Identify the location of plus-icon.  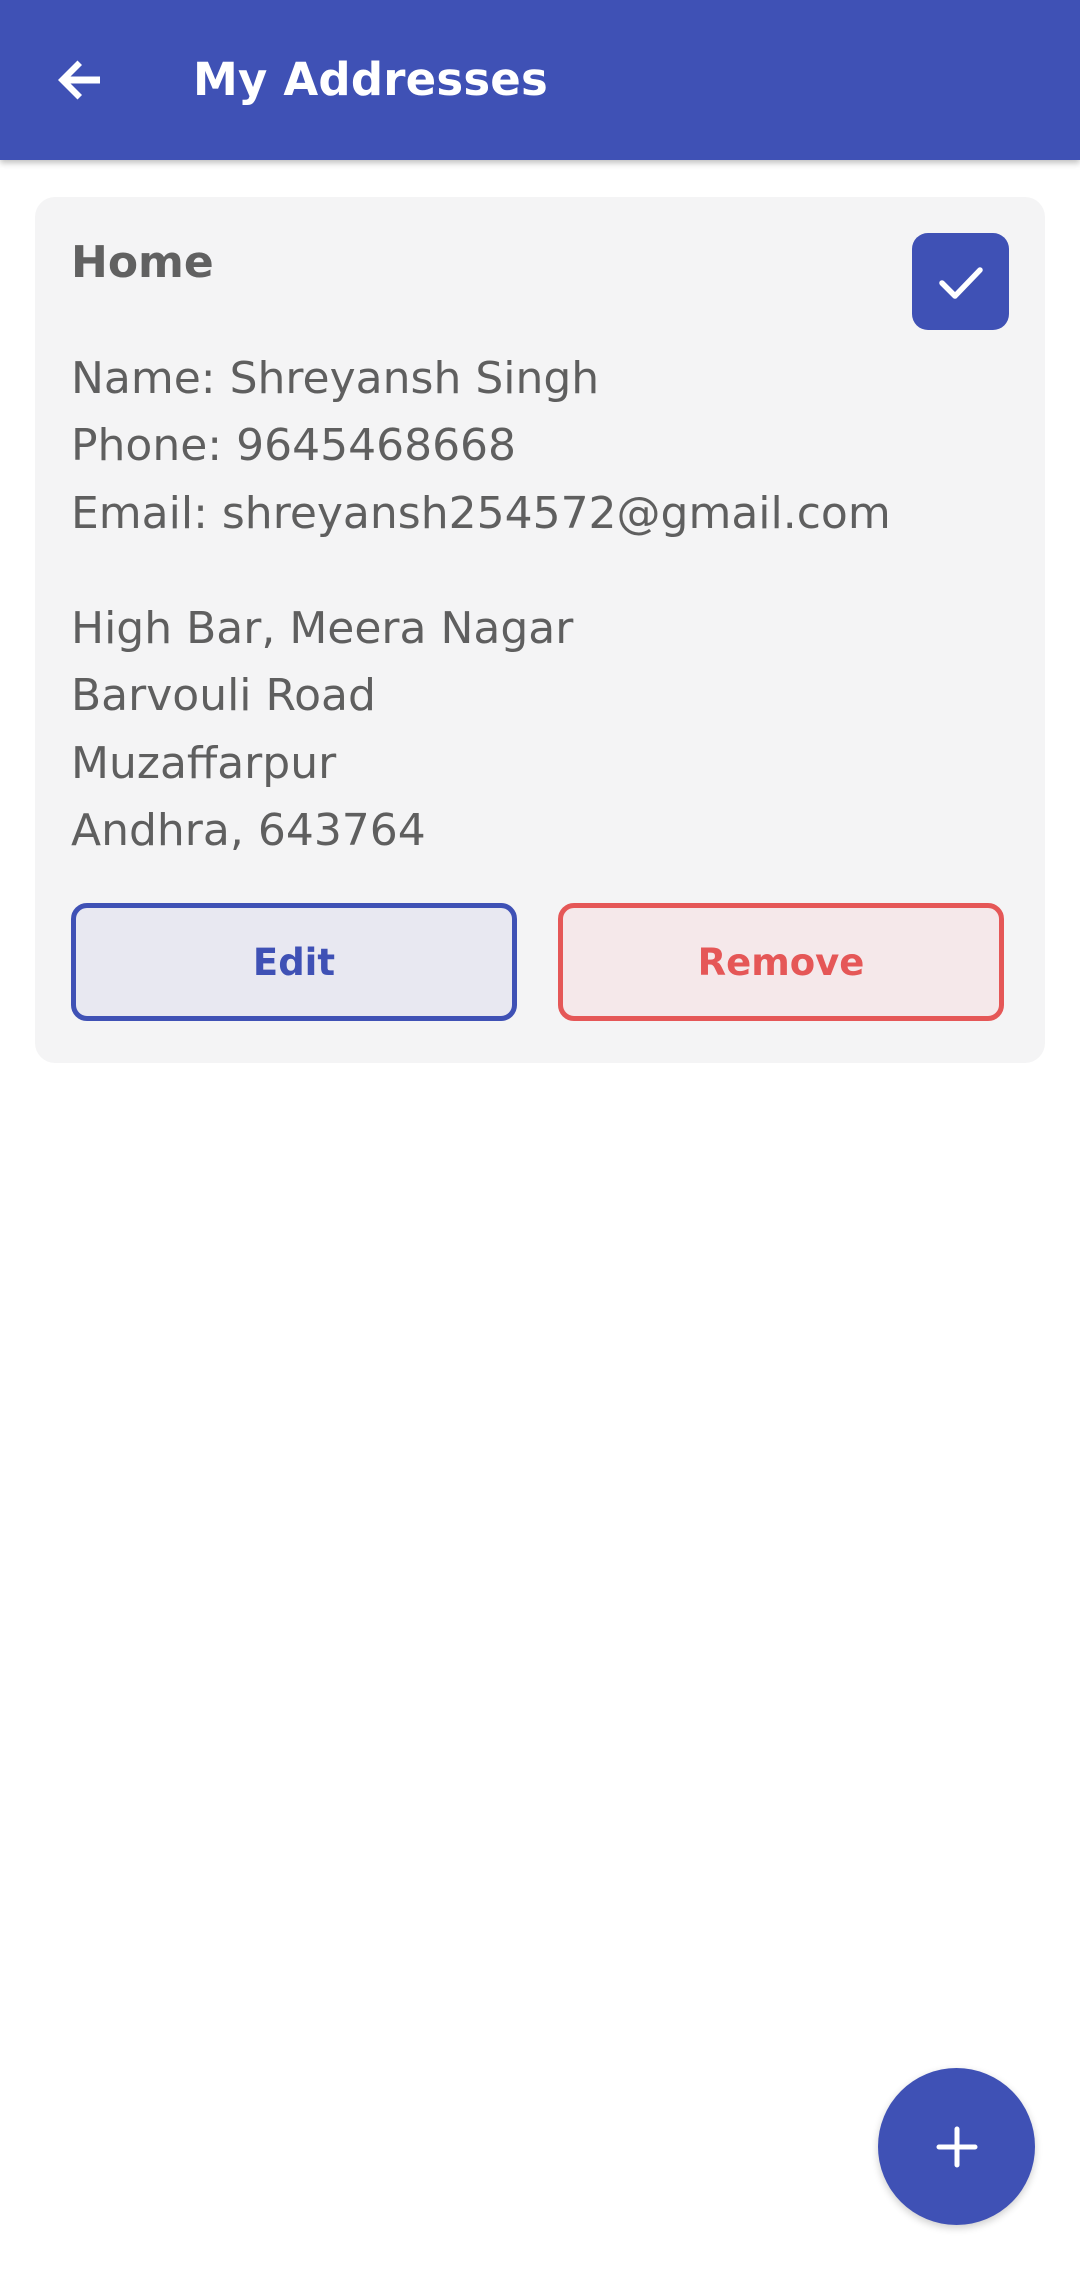
(956, 2146).